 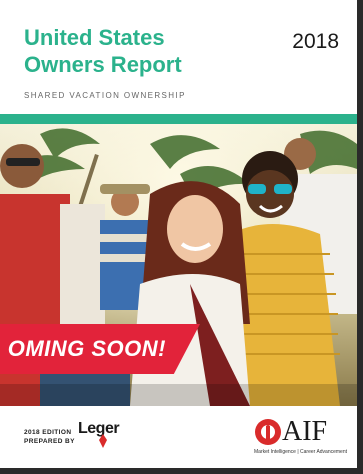 I want to click on aif-emblem-icon, so click(x=268, y=432).